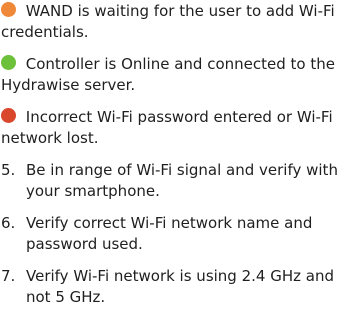 This screenshot has width=357, height=309. I want to click on red-status-dot-icon, so click(8, 115).